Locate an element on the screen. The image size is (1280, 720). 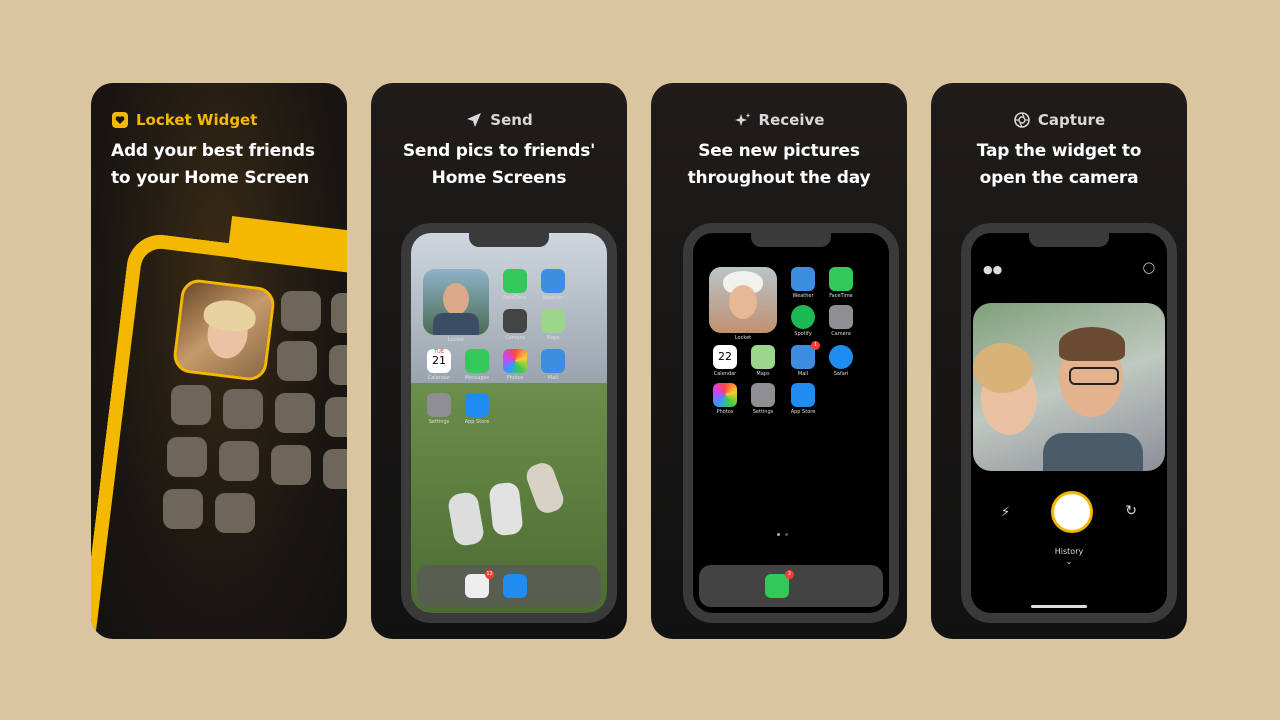
app-label: Messages is located at coordinates (477, 378).